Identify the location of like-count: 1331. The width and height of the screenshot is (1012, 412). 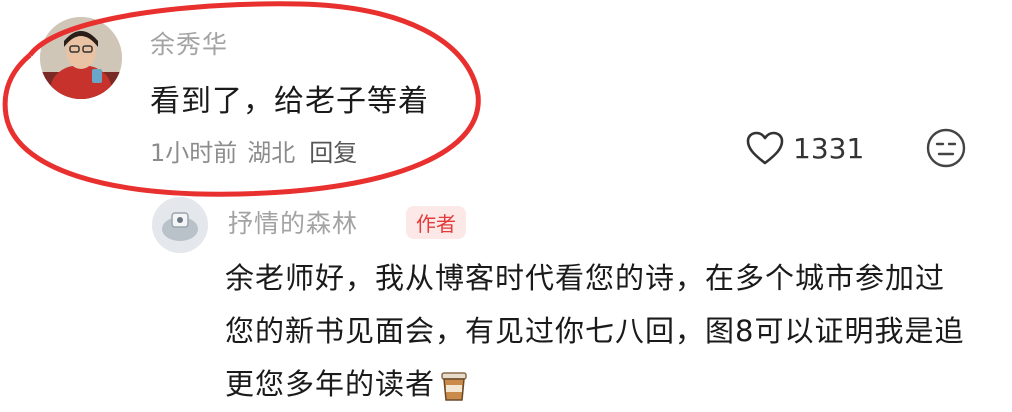
(829, 148).